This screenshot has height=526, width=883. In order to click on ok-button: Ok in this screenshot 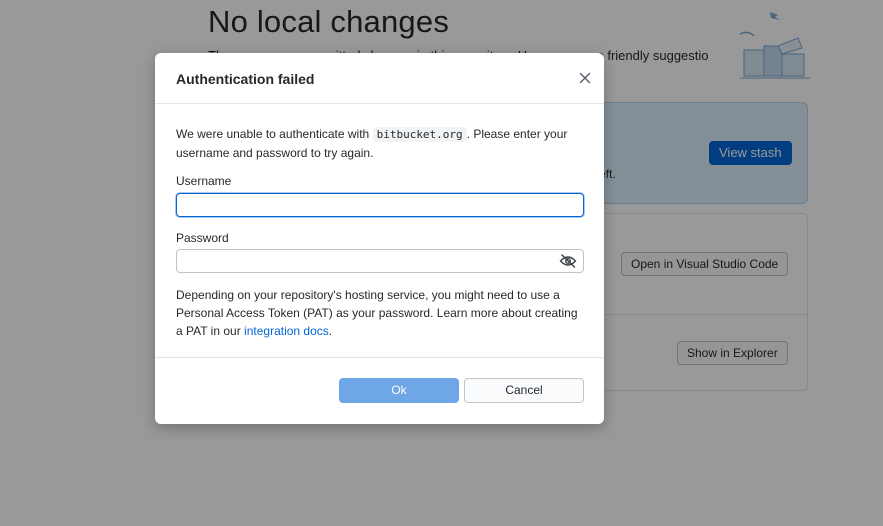, I will do `click(399, 390)`.